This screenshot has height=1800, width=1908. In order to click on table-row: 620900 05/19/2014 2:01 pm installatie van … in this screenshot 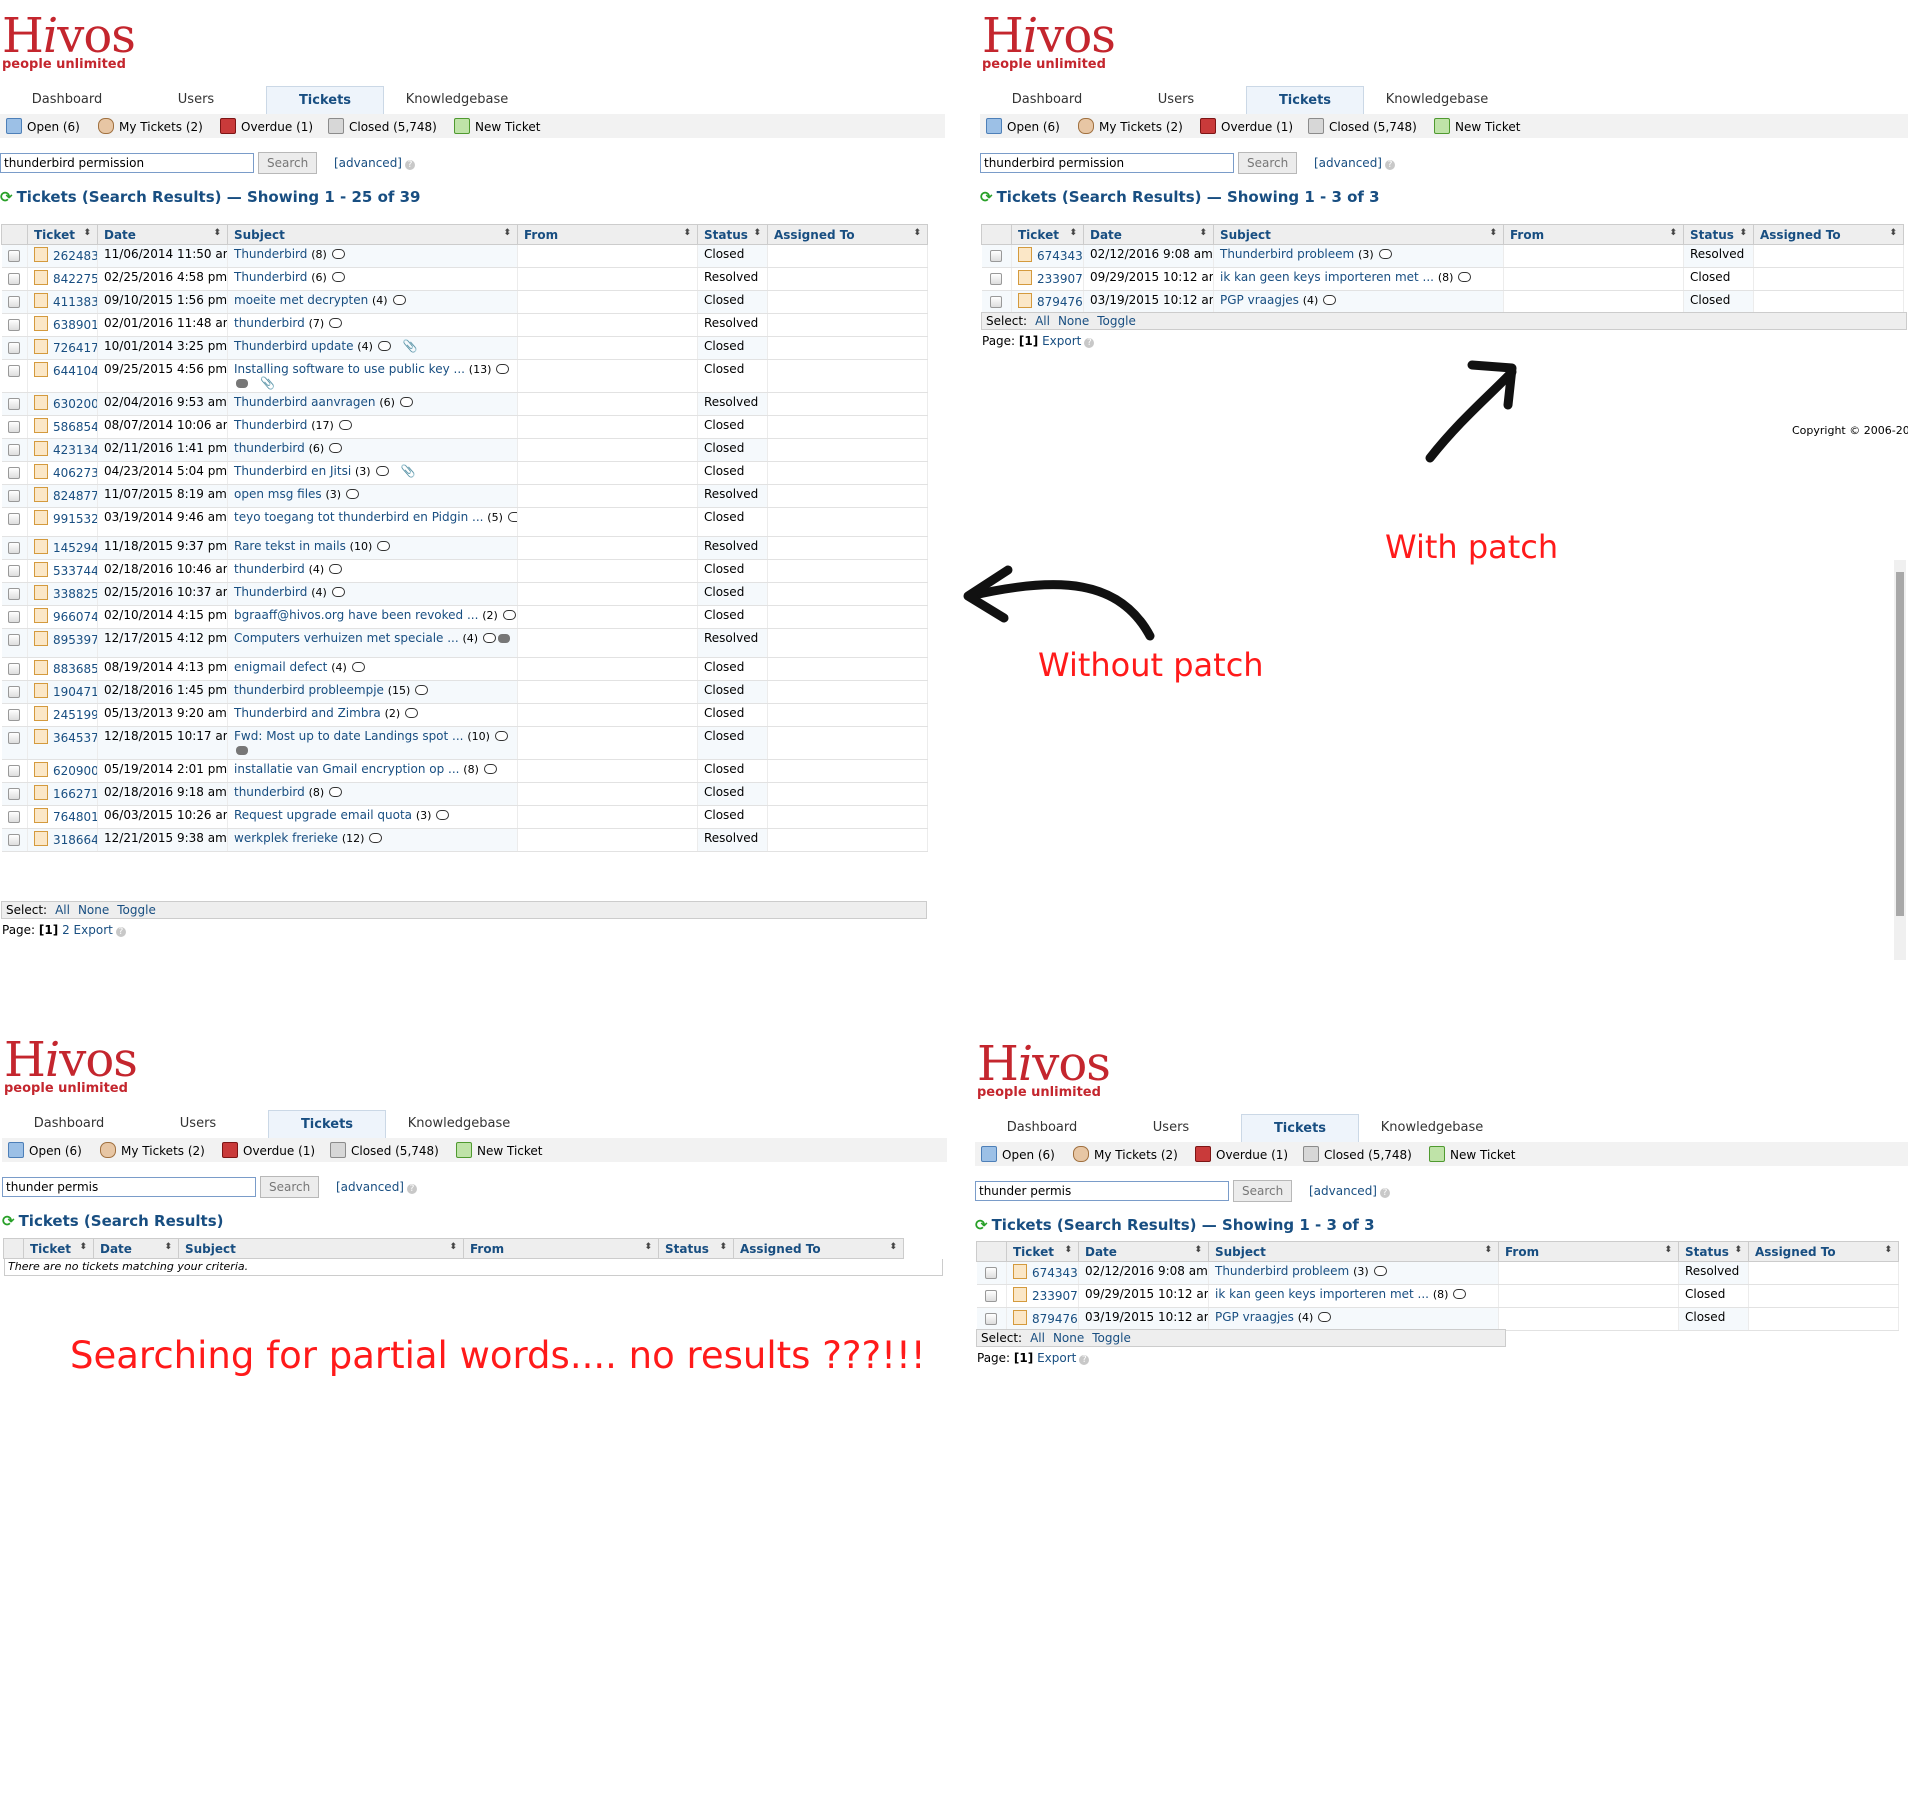, I will do `click(464, 771)`.